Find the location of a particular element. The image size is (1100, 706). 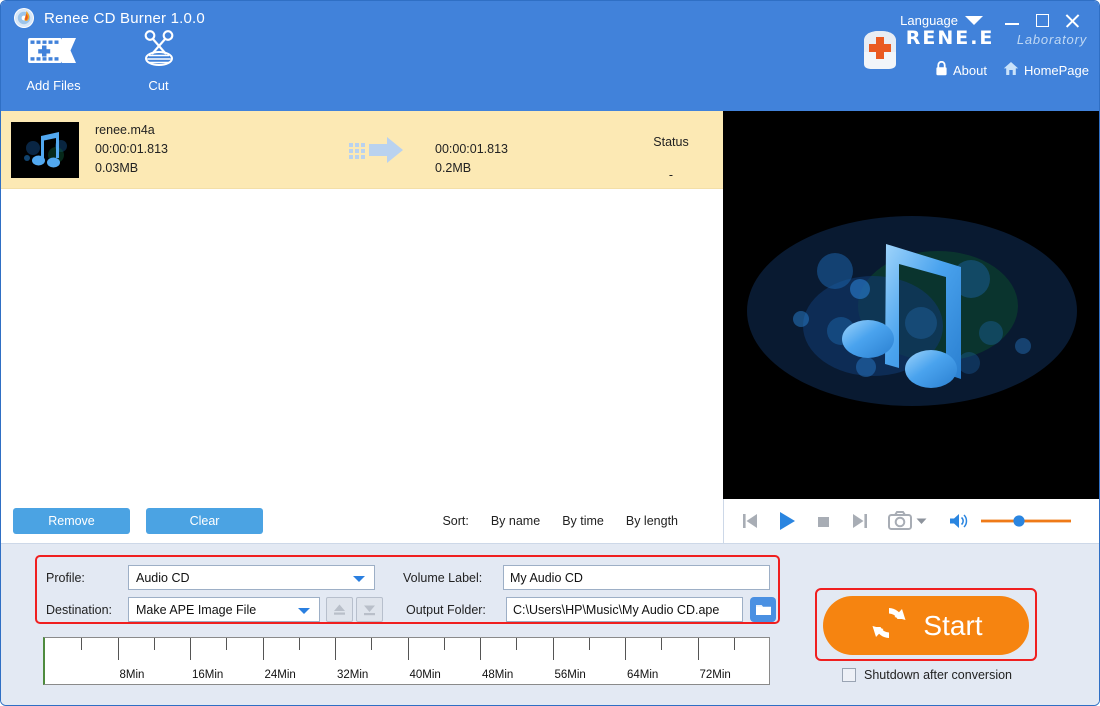

page-title: Renee CD Burner 1.0.0 is located at coordinates (124, 18).